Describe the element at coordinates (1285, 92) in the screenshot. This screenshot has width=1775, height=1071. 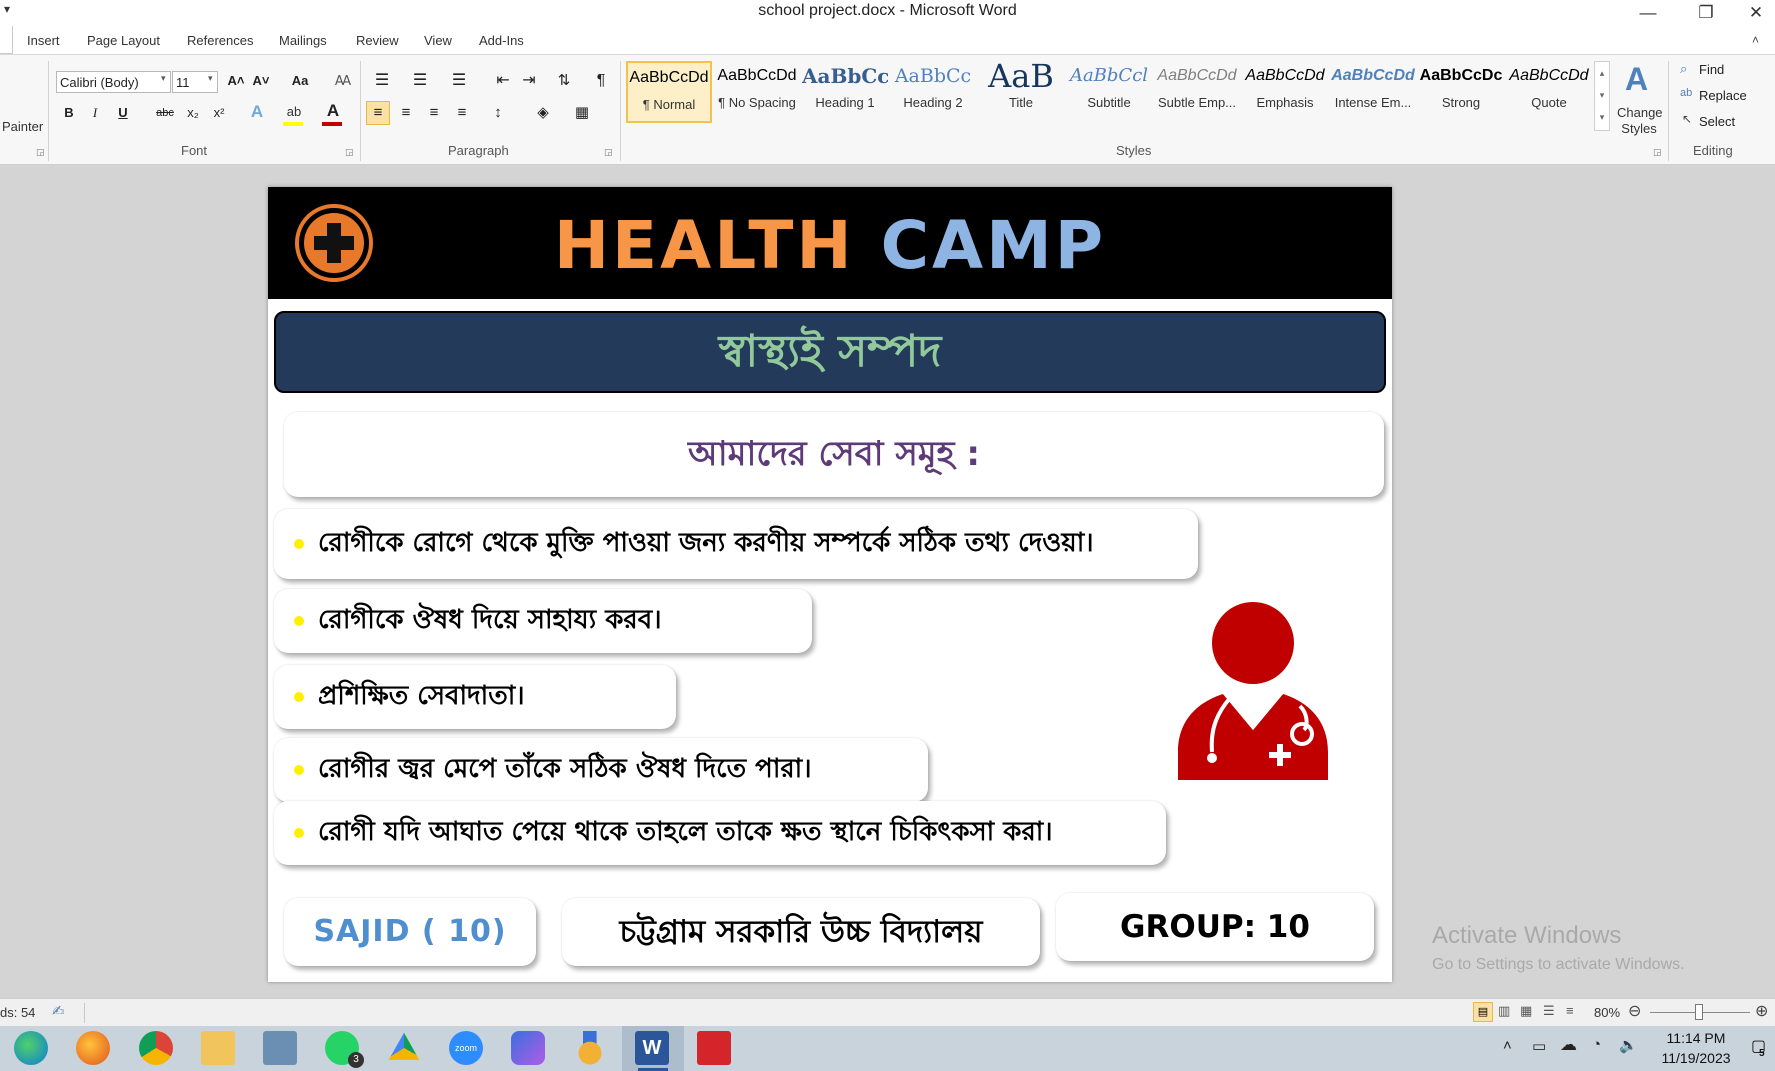
I see `style-emphasis: AaBbCcDd Emphasis` at that location.